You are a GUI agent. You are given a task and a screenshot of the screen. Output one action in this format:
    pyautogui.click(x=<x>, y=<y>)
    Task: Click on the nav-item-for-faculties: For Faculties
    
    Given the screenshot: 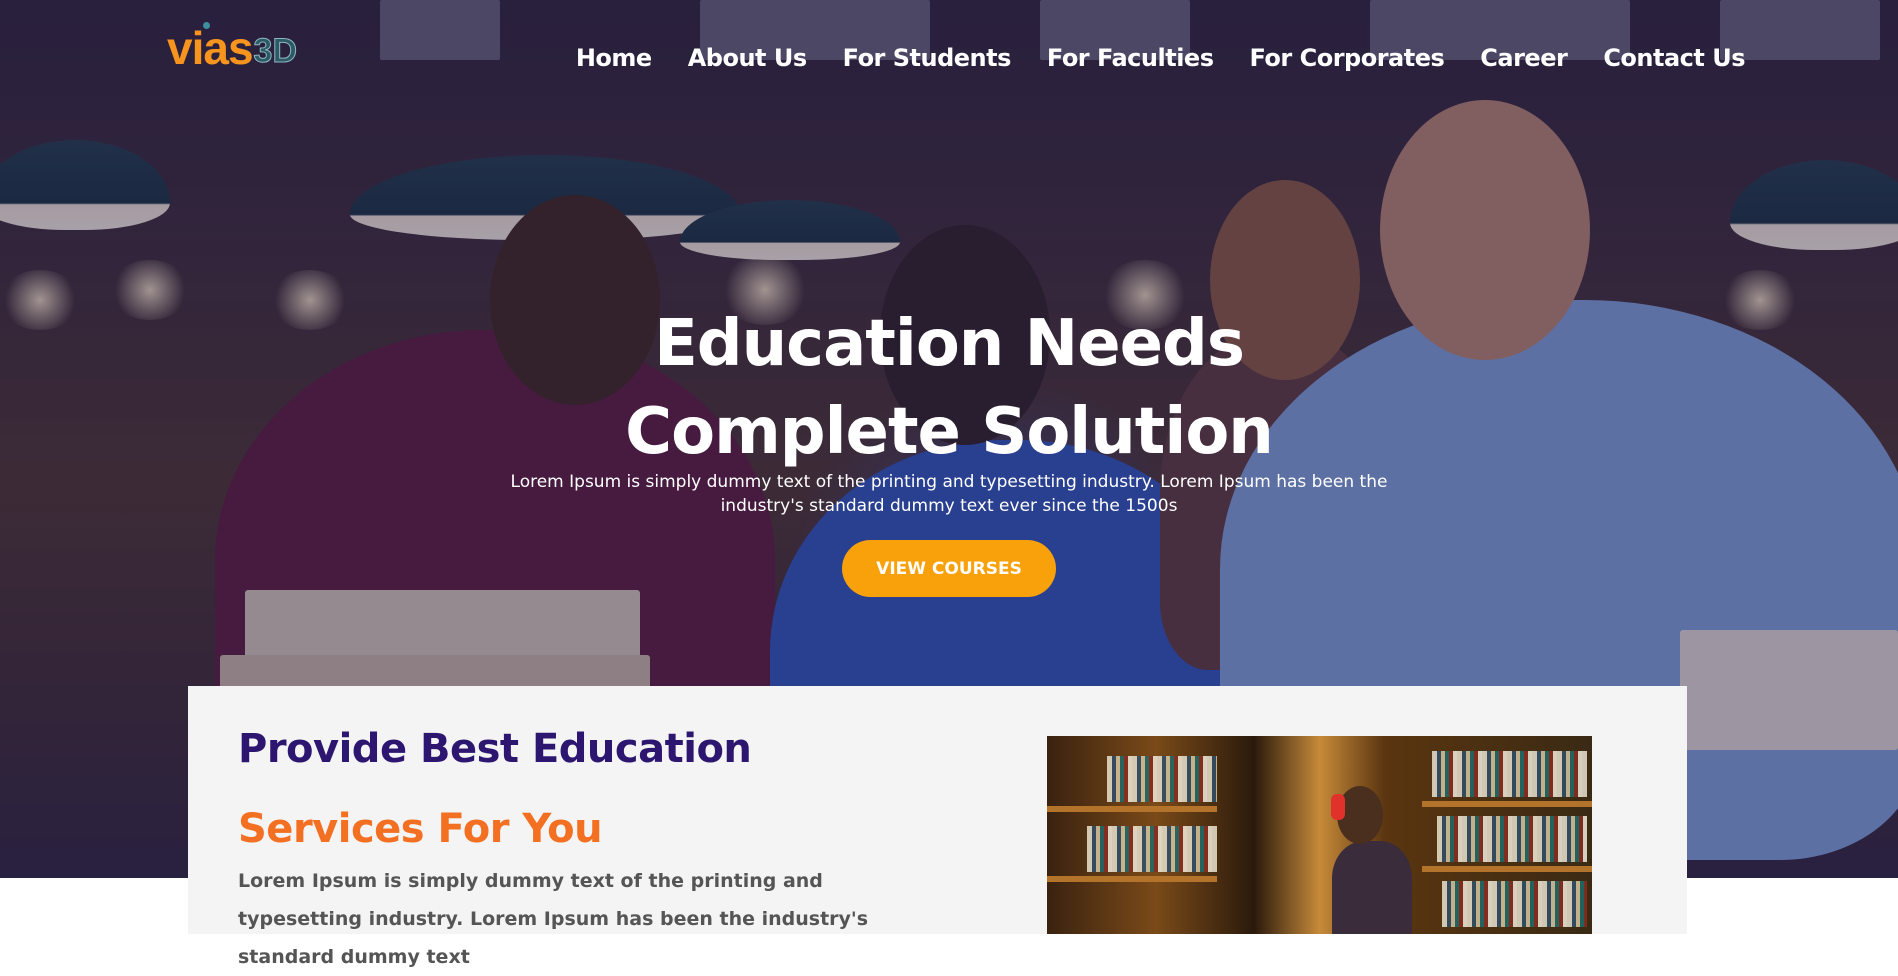 What is the action you would take?
    pyautogui.click(x=1130, y=58)
    